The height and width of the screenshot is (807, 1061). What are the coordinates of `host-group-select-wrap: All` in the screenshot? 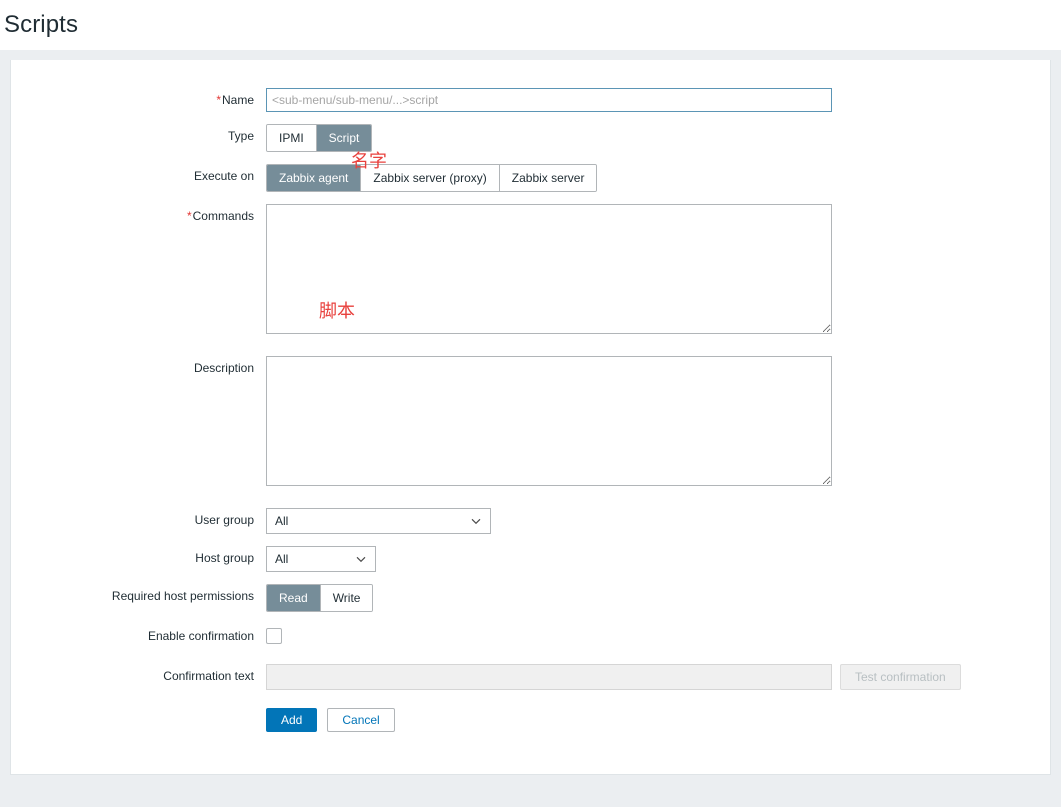 It's located at (321, 559).